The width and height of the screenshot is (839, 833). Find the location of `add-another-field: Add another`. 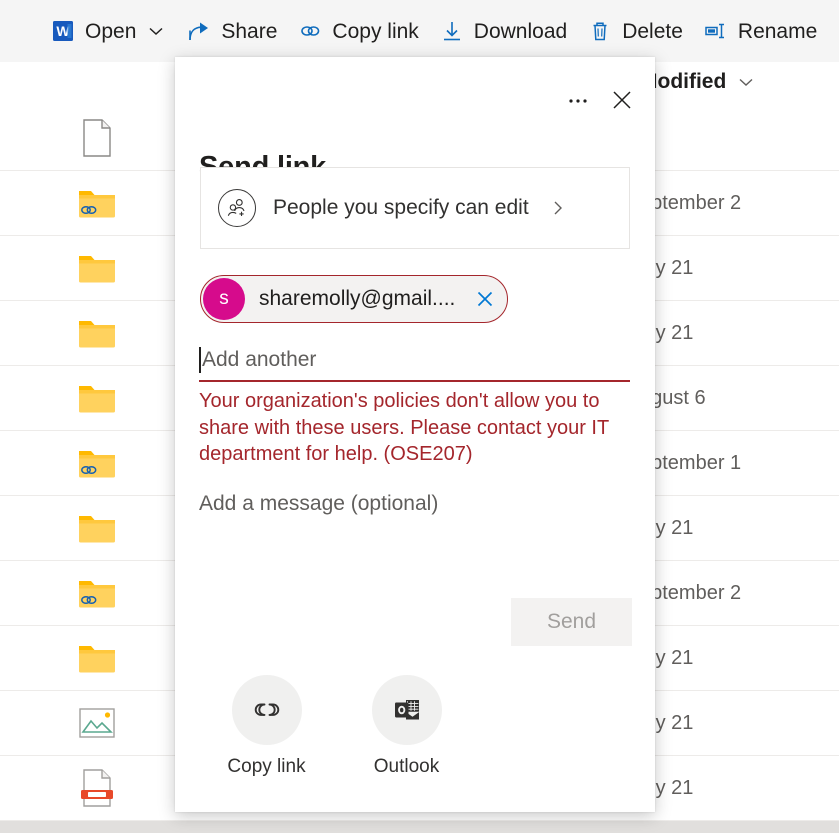

add-another-field: Add another is located at coordinates (415, 363).